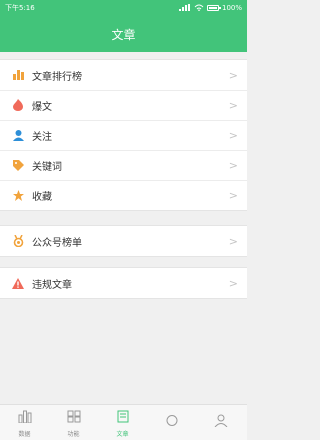 Image resolution: width=320 pixels, height=440 pixels. I want to click on menu-item-violating-articles: 违规文章 >, so click(123, 283).